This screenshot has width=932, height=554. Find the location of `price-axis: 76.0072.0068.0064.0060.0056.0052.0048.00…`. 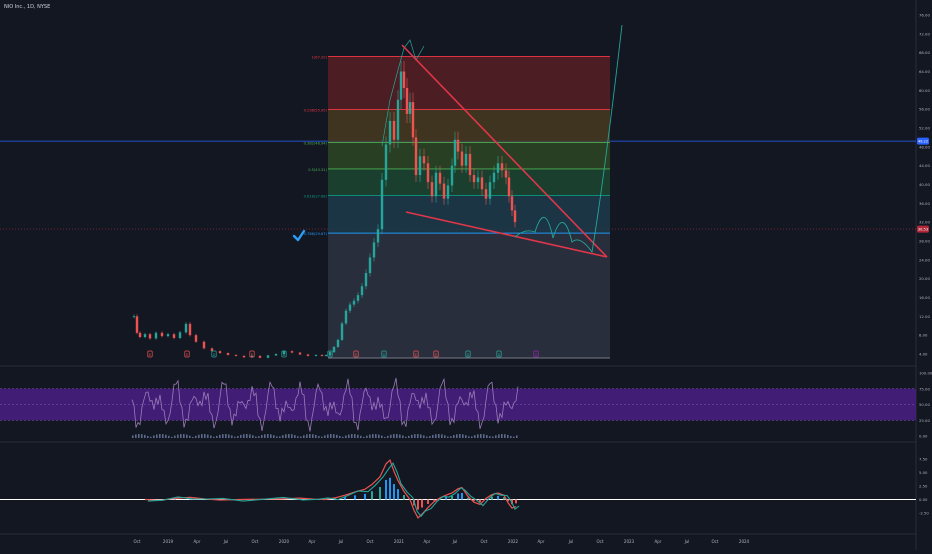

price-axis: 76.0072.0068.0064.0060.0056.0052.0048.00… is located at coordinates (923, 185).